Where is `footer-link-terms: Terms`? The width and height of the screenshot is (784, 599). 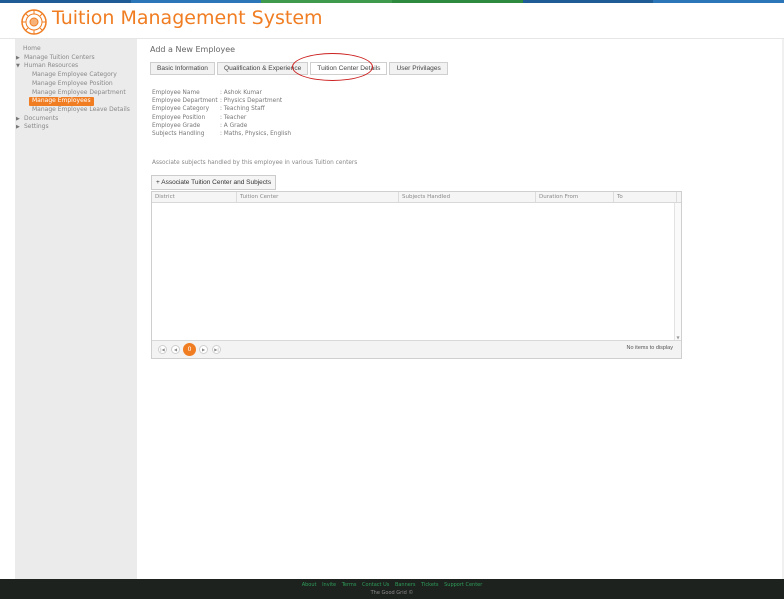 footer-link-terms: Terms is located at coordinates (349, 585).